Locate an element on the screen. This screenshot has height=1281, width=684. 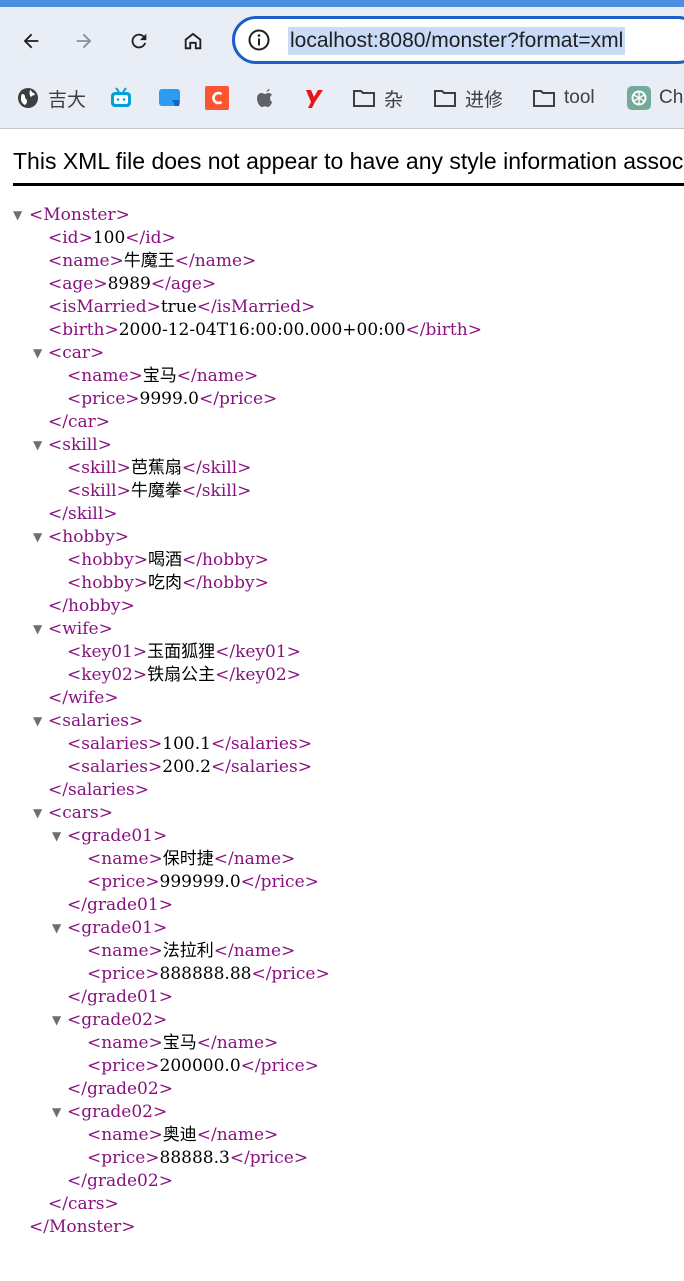
xml-line-skill-0: <skill>芭蕉扇</skill> is located at coordinates (159, 468).